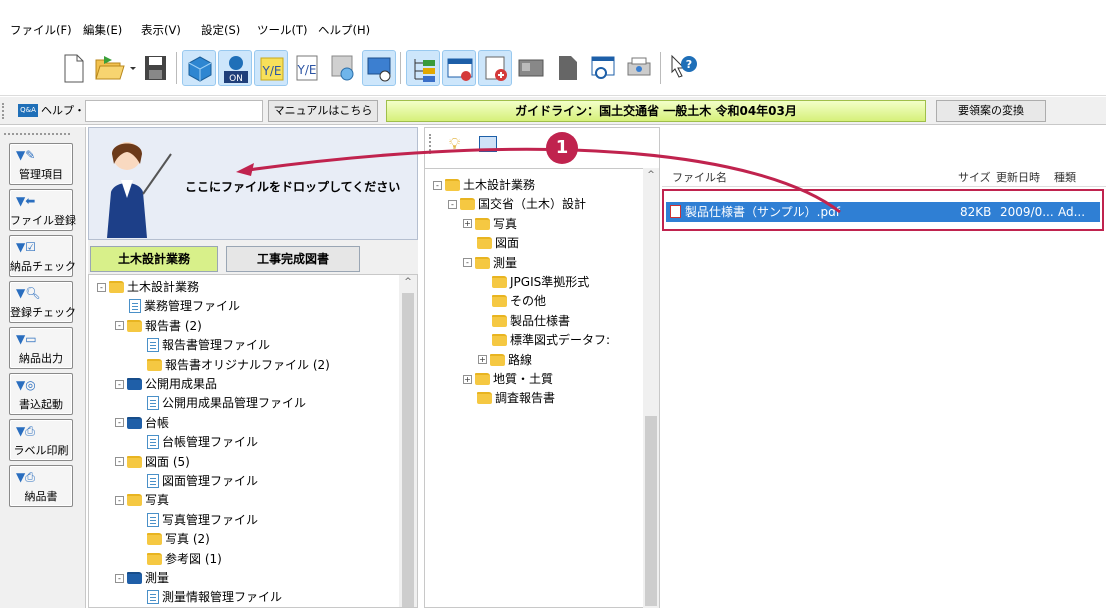 The width and height of the screenshot is (1106, 608). I want to click on tree-item: + 地質・土質, so click(508, 379).